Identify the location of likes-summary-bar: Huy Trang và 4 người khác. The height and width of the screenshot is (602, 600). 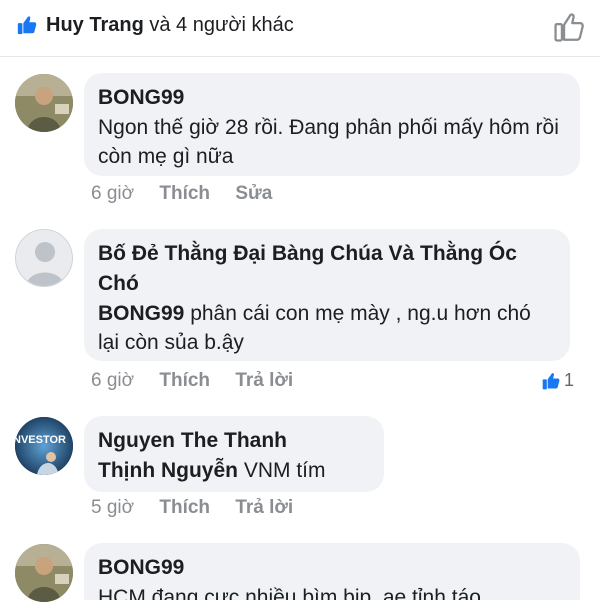
(300, 28).